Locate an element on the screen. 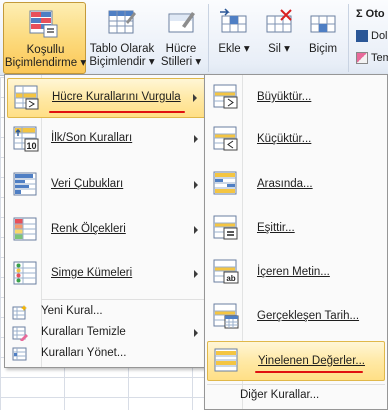 The image size is (388, 410). menu-item-icon-sets: Simge Kümeleri is located at coordinates (106, 275).